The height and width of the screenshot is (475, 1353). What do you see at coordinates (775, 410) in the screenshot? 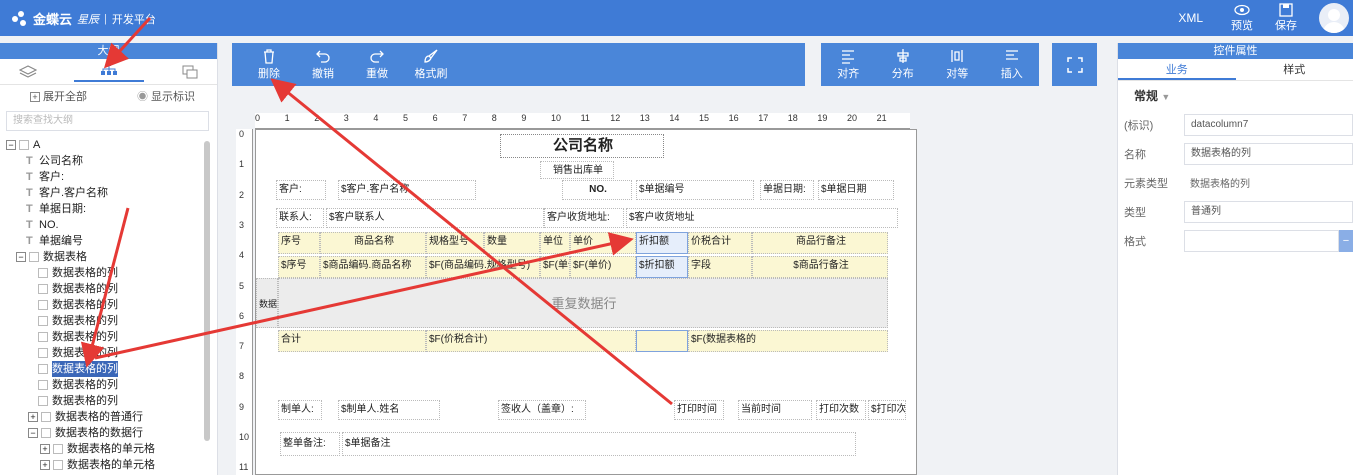
I see `current-time: 当前时间` at bounding box center [775, 410].